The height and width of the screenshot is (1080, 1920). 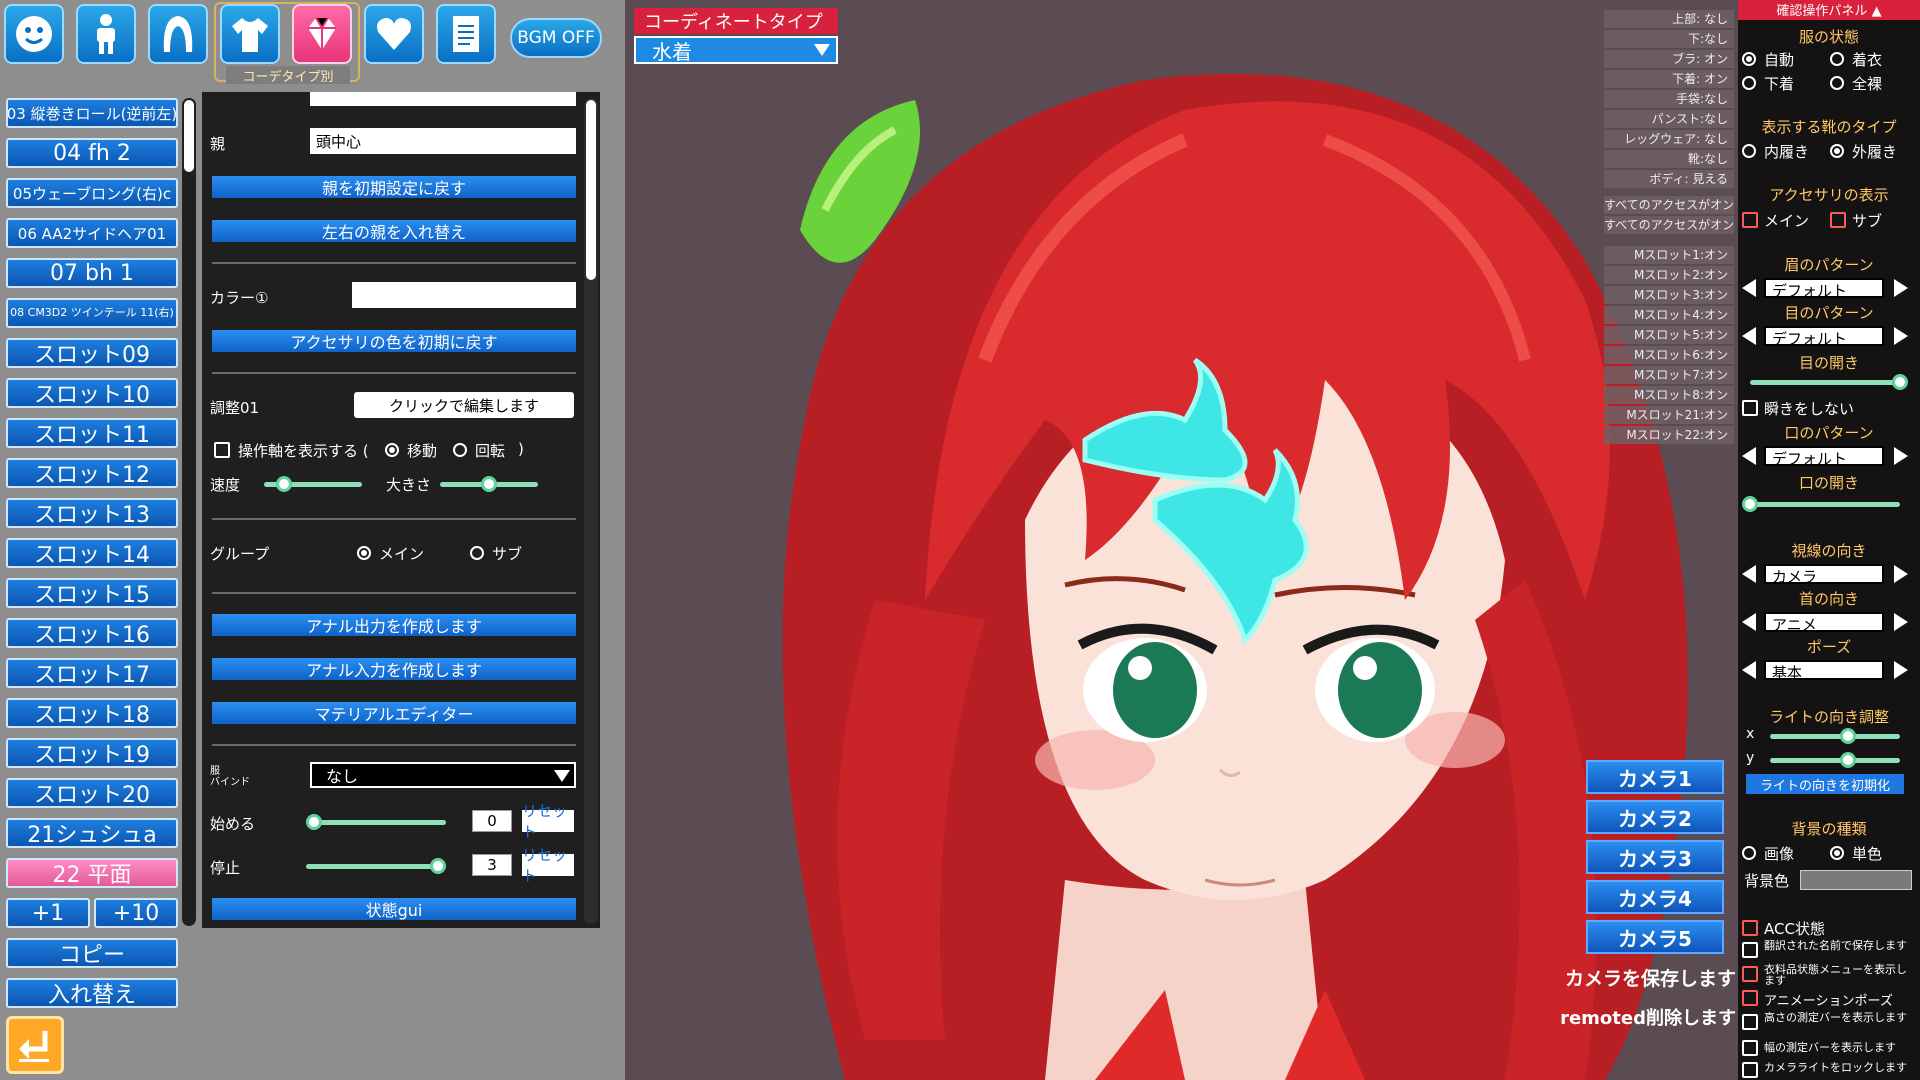 What do you see at coordinates (392, 450) in the screenshot?
I see `move-radio` at bounding box center [392, 450].